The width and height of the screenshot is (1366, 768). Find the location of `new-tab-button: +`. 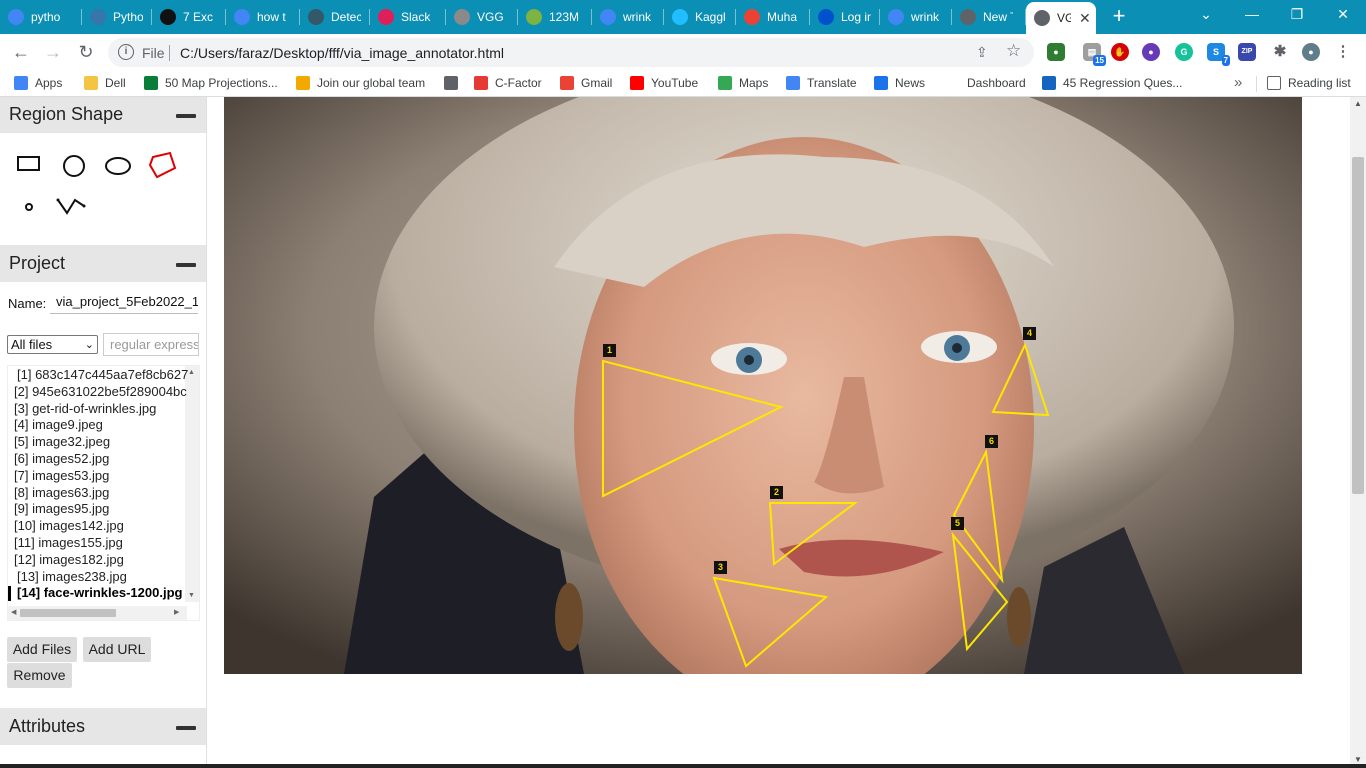

new-tab-button: + is located at coordinates (1119, 16).